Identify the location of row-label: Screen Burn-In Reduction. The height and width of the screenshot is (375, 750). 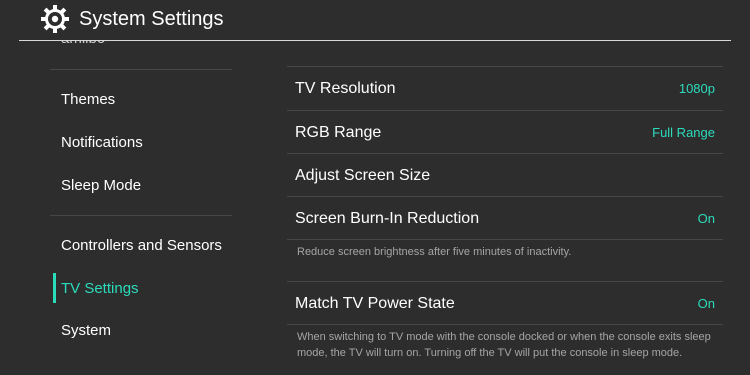
(387, 218).